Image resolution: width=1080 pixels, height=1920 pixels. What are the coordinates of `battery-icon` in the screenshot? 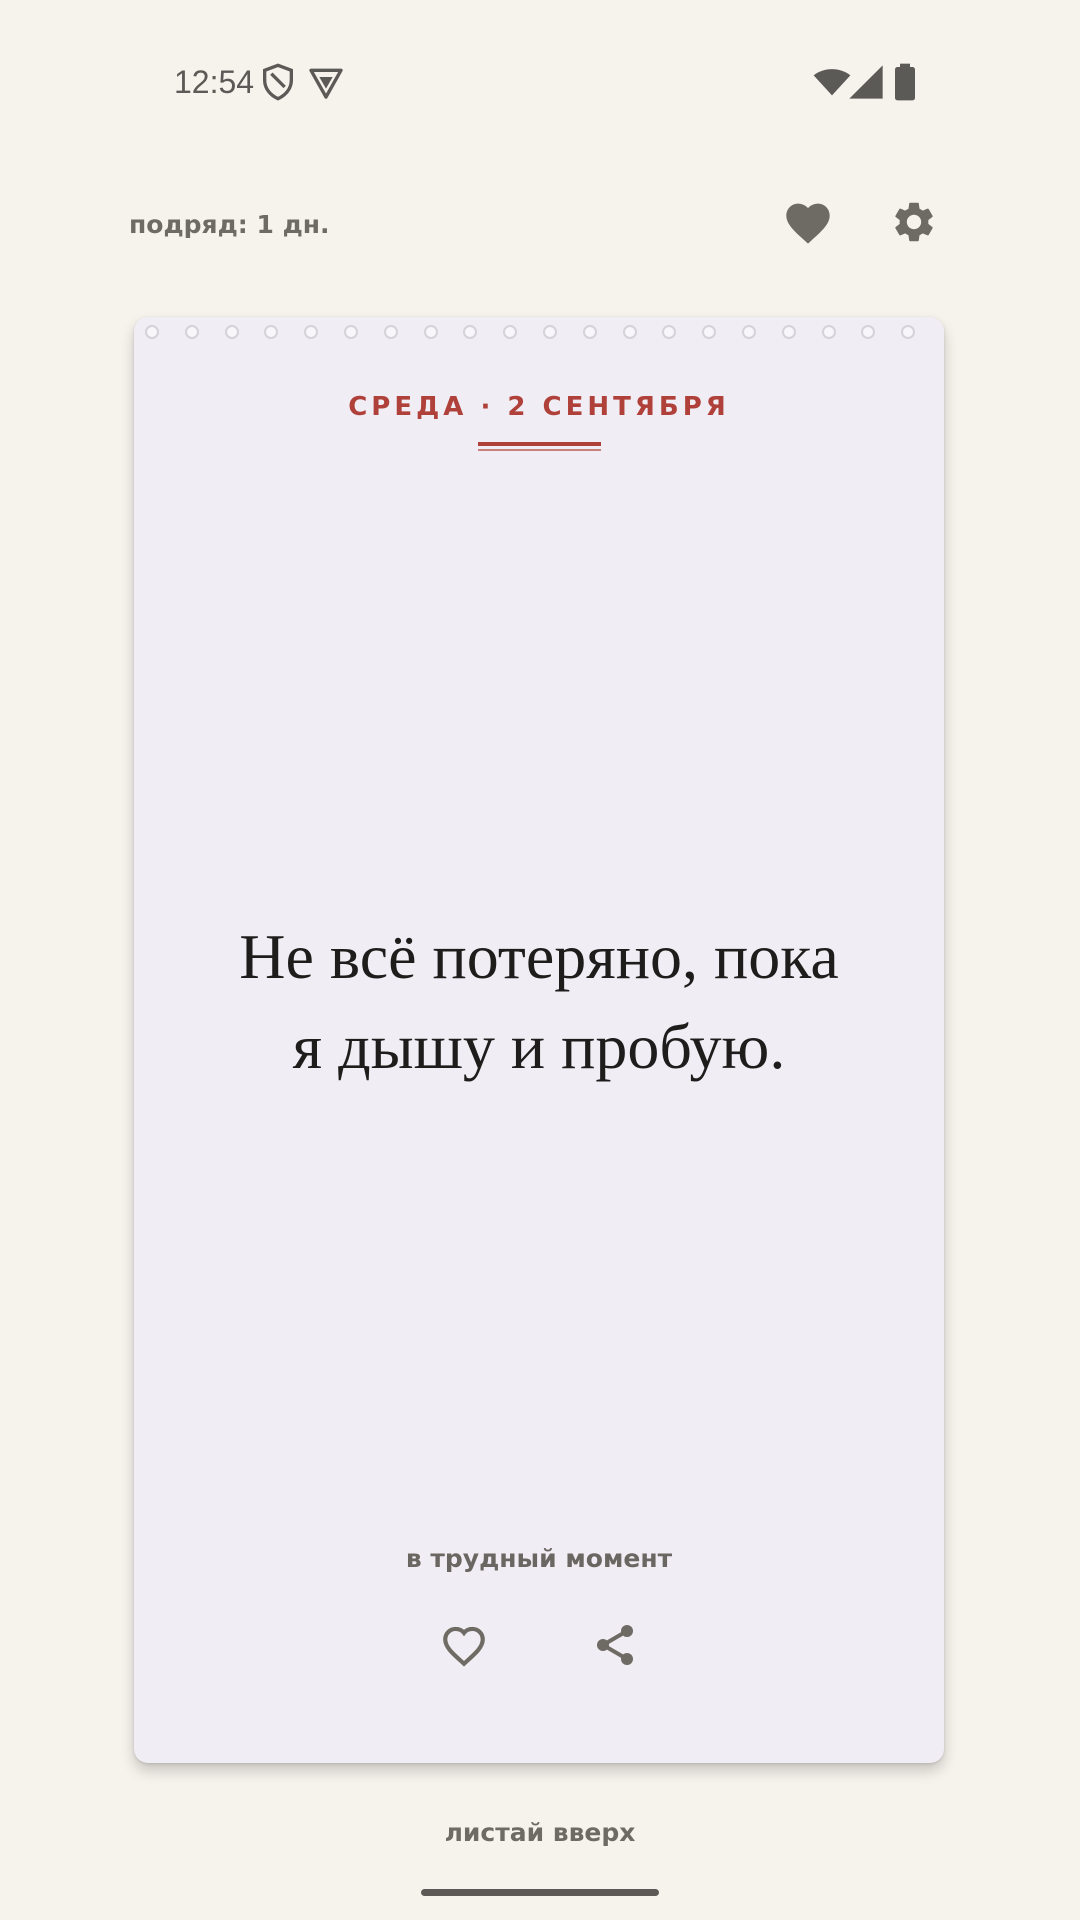 It's located at (905, 82).